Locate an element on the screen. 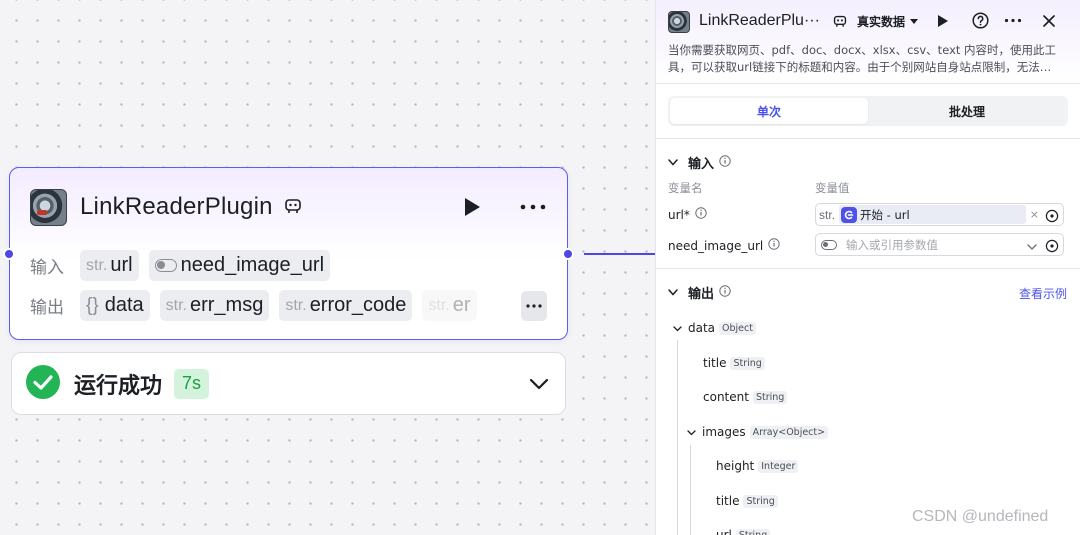 This screenshot has width=1080, height=535. output-chip-truncated: str. er is located at coordinates (449, 305).